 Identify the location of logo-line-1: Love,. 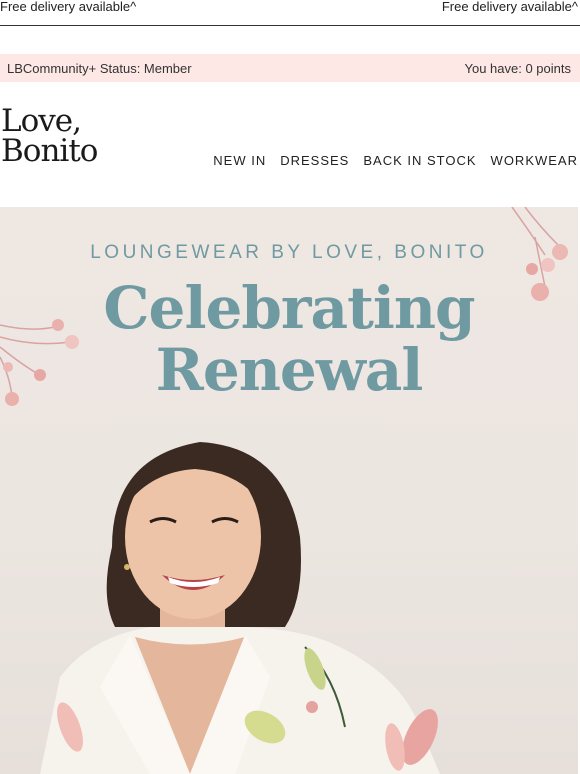
(41, 121).